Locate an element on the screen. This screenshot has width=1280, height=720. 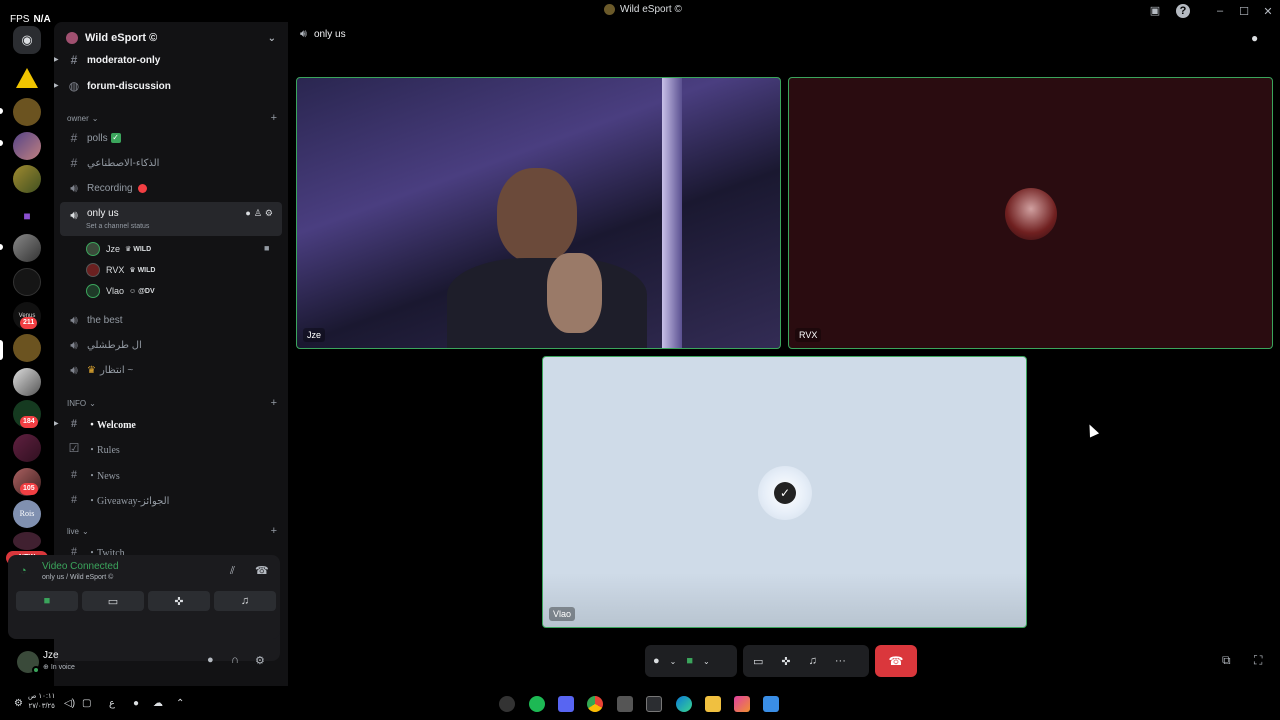
channel-giveaway: # ・Giveaway-الجوائز is located at coordinates (171, 499).